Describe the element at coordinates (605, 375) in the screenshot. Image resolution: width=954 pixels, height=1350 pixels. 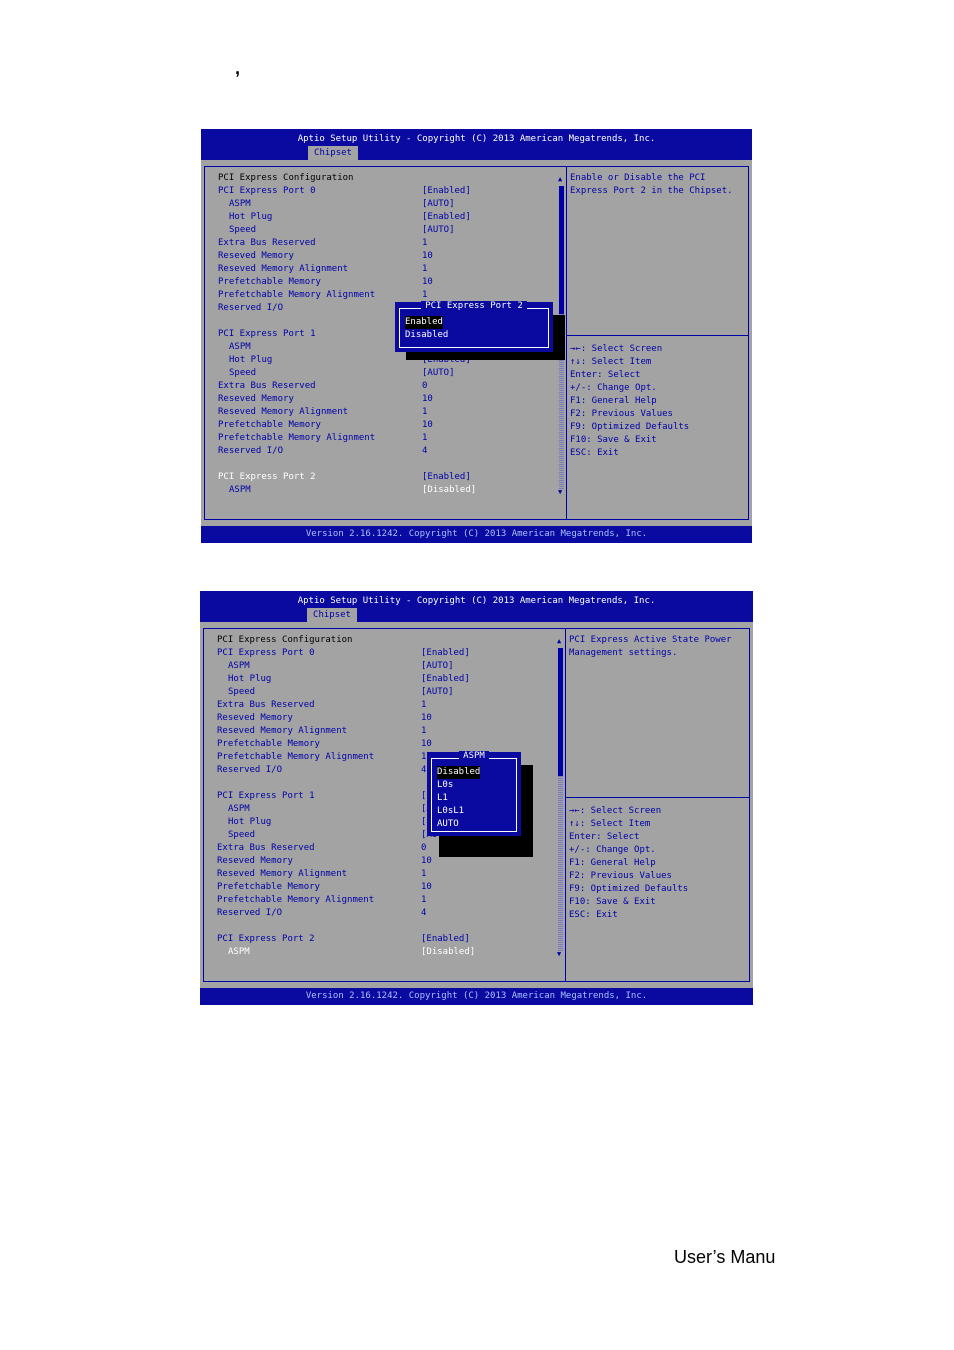
I see `key-hint: Enter: Select` at that location.